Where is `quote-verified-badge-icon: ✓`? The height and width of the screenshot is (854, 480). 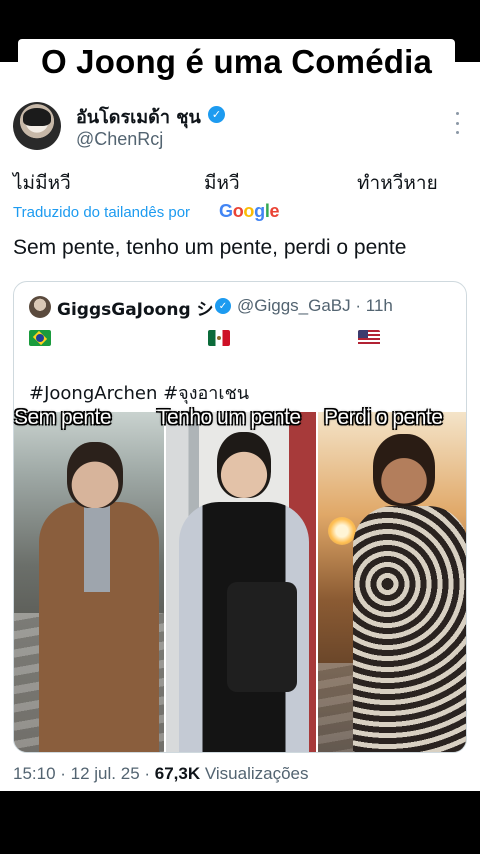
quote-verified-badge-icon: ✓ is located at coordinates (223, 306).